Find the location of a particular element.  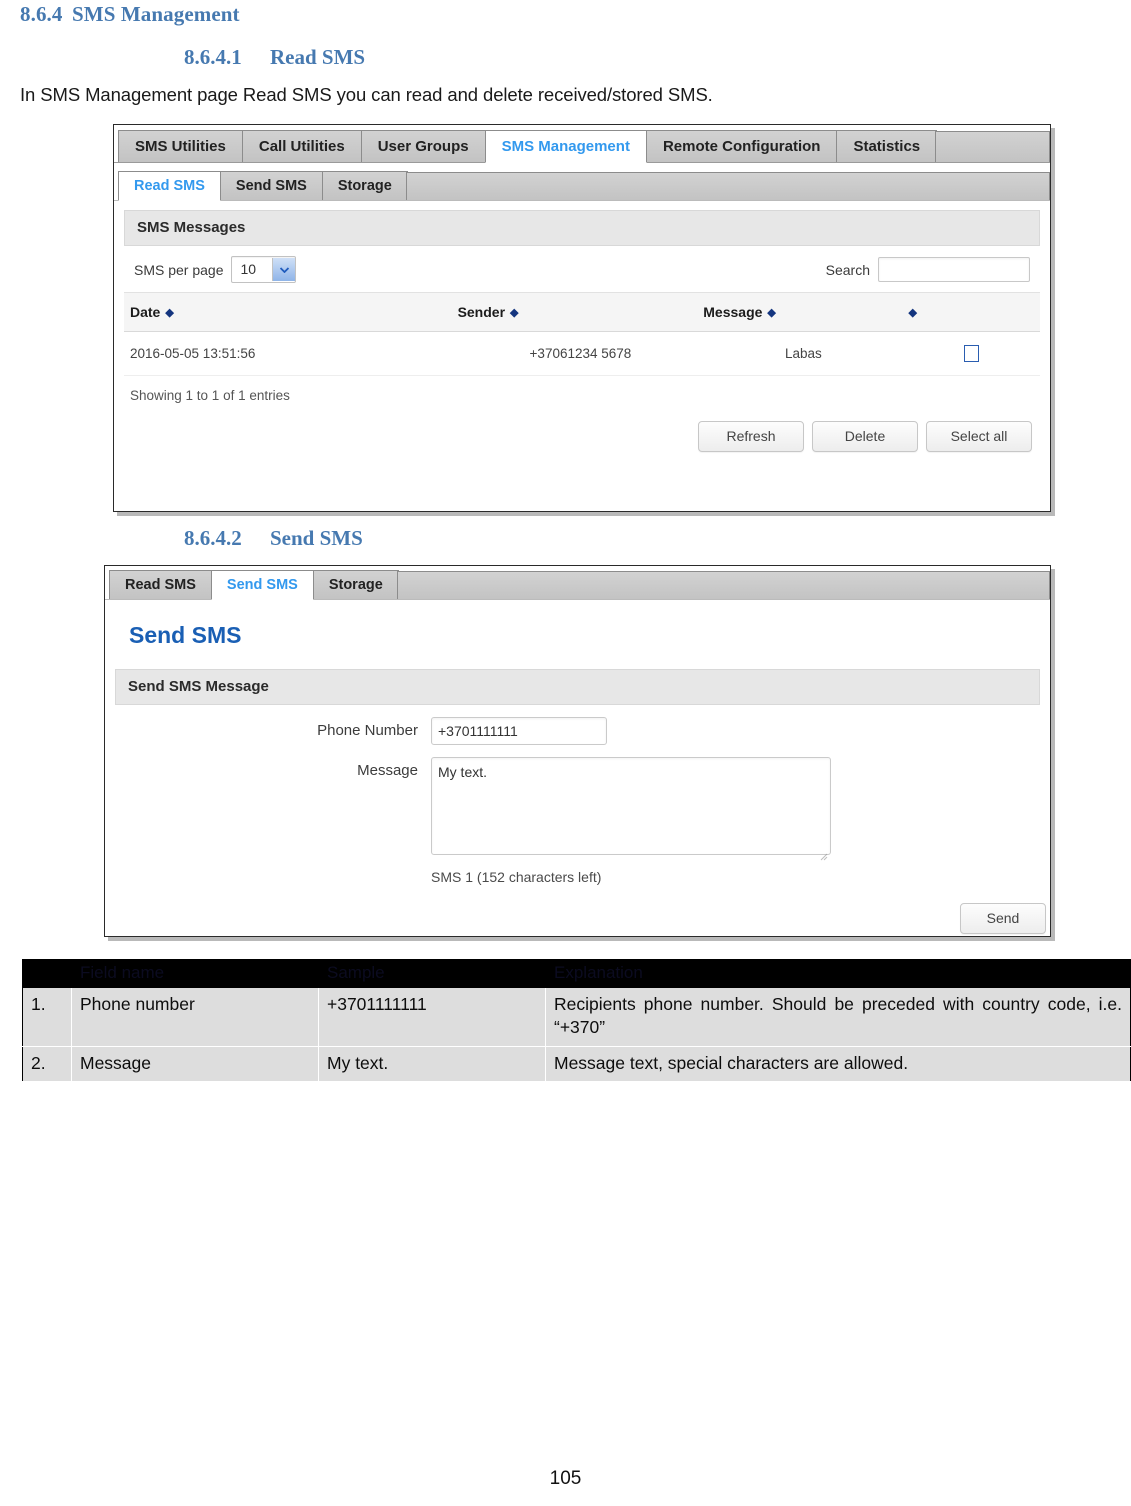

column-header-date: Date ◆ is located at coordinates (291, 312).